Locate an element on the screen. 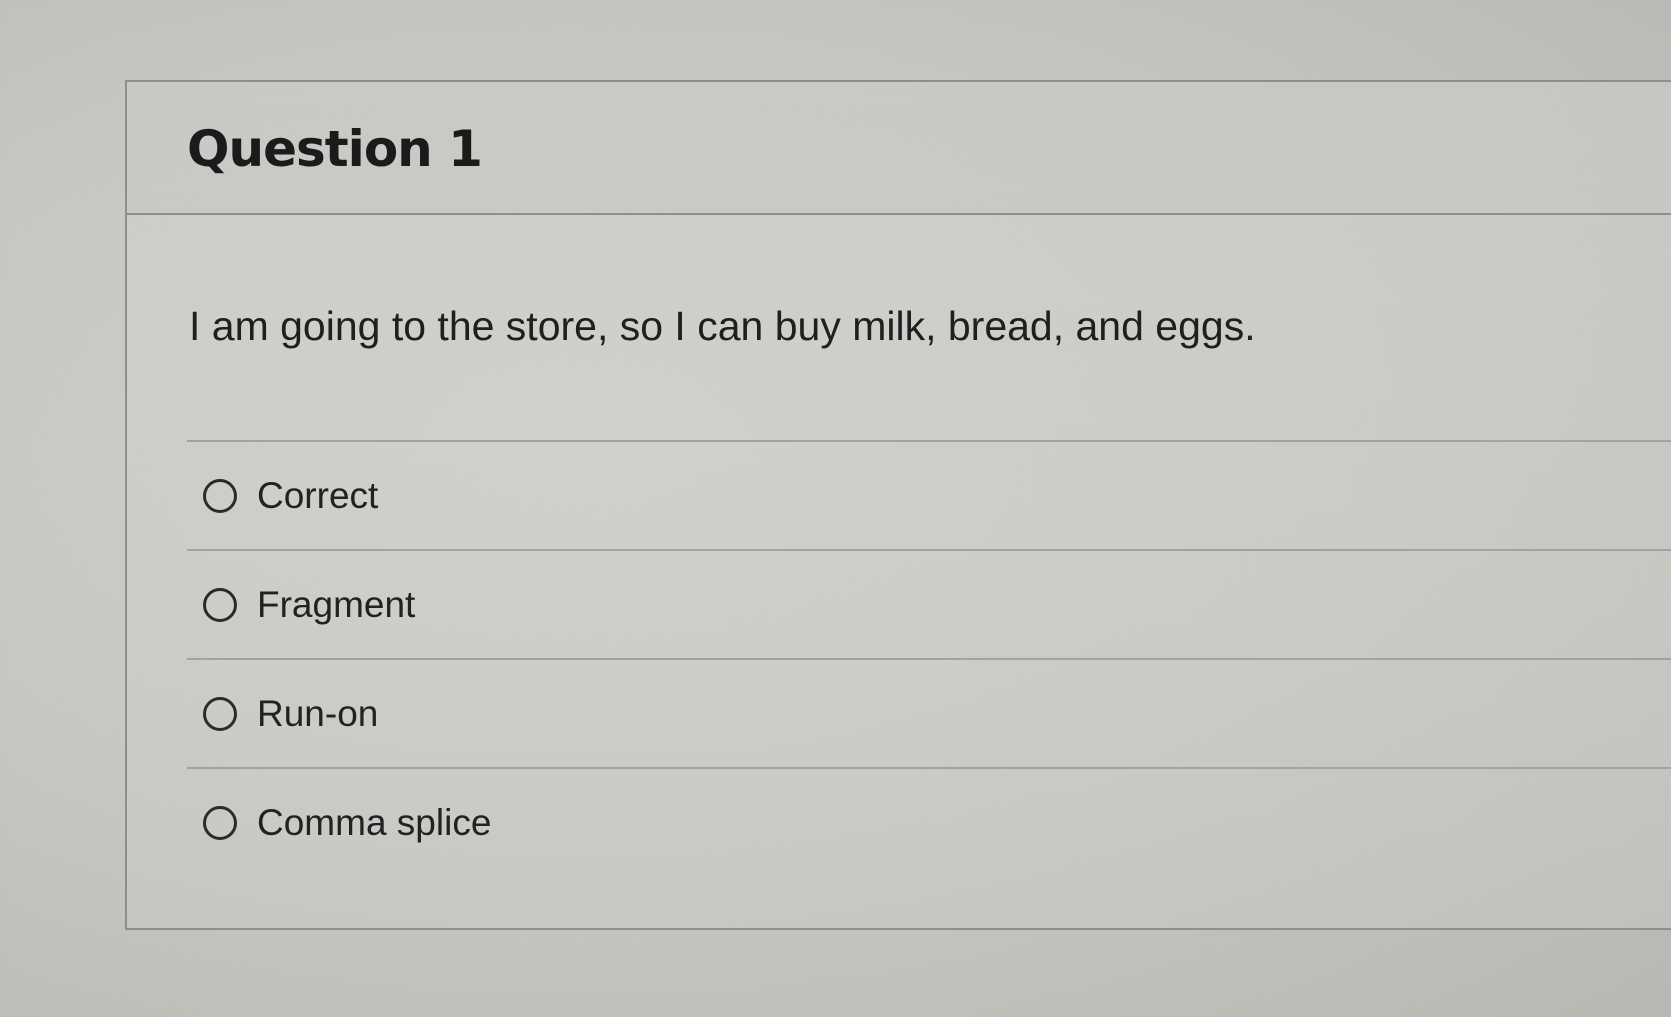 The width and height of the screenshot is (1671, 1017). answer-label: Comma splice is located at coordinates (374, 822).